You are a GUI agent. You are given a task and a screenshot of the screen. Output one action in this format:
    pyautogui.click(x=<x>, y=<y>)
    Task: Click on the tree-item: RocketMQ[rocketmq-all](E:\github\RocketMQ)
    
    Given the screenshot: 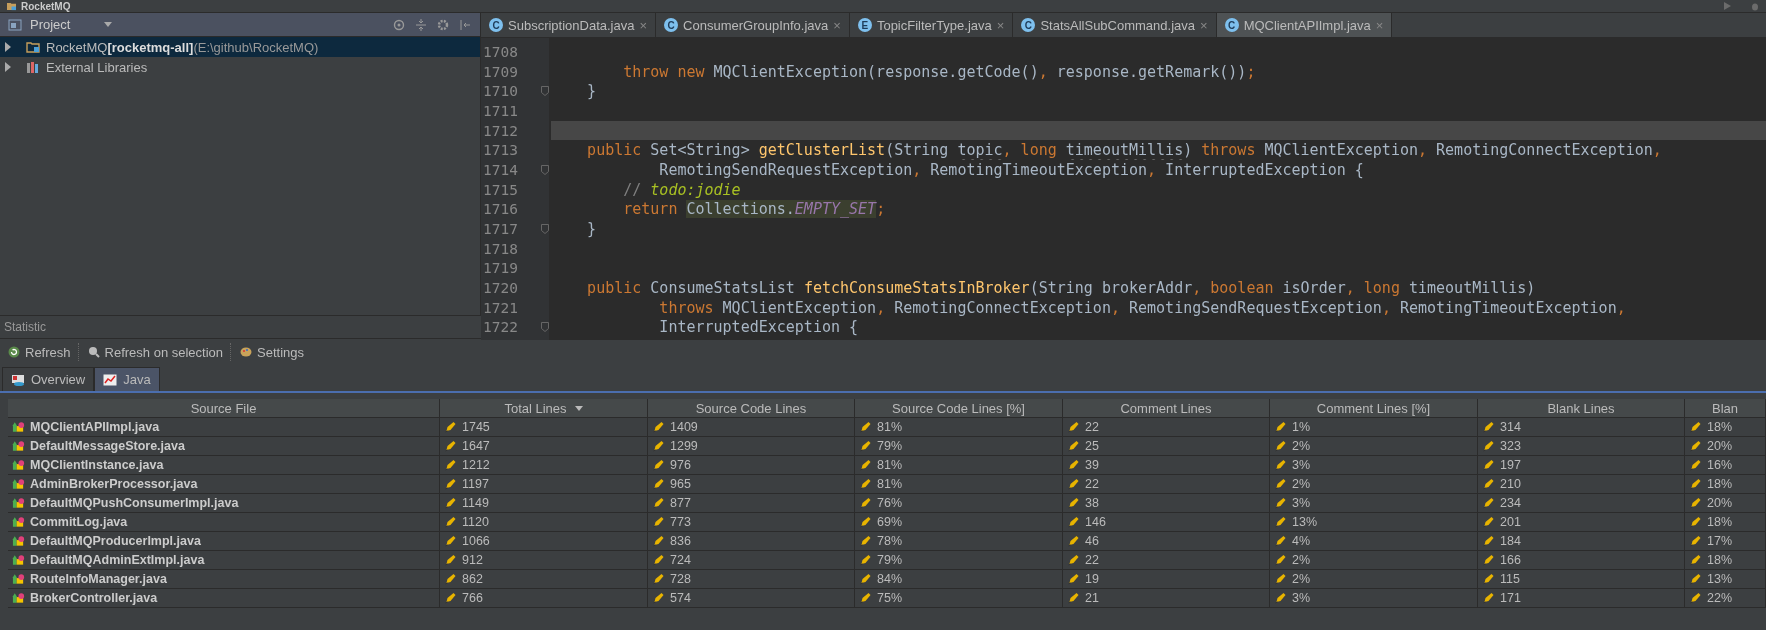 What is the action you would take?
    pyautogui.click(x=240, y=47)
    